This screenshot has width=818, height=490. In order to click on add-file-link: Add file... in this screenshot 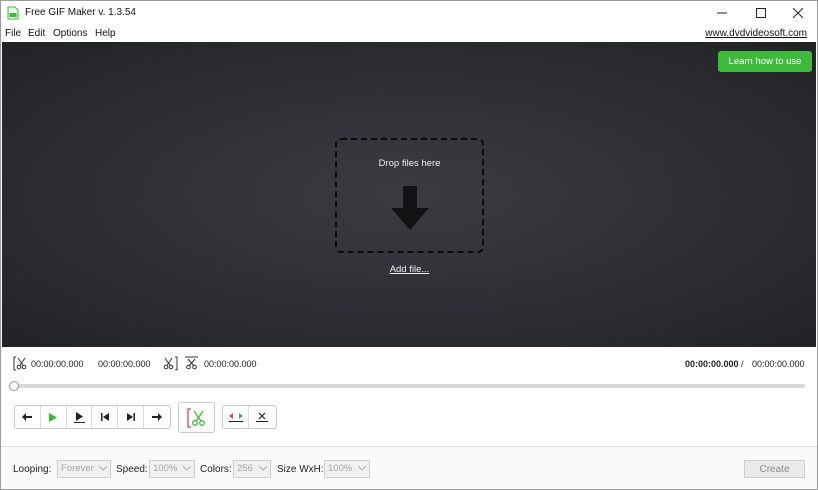, I will do `click(409, 269)`.